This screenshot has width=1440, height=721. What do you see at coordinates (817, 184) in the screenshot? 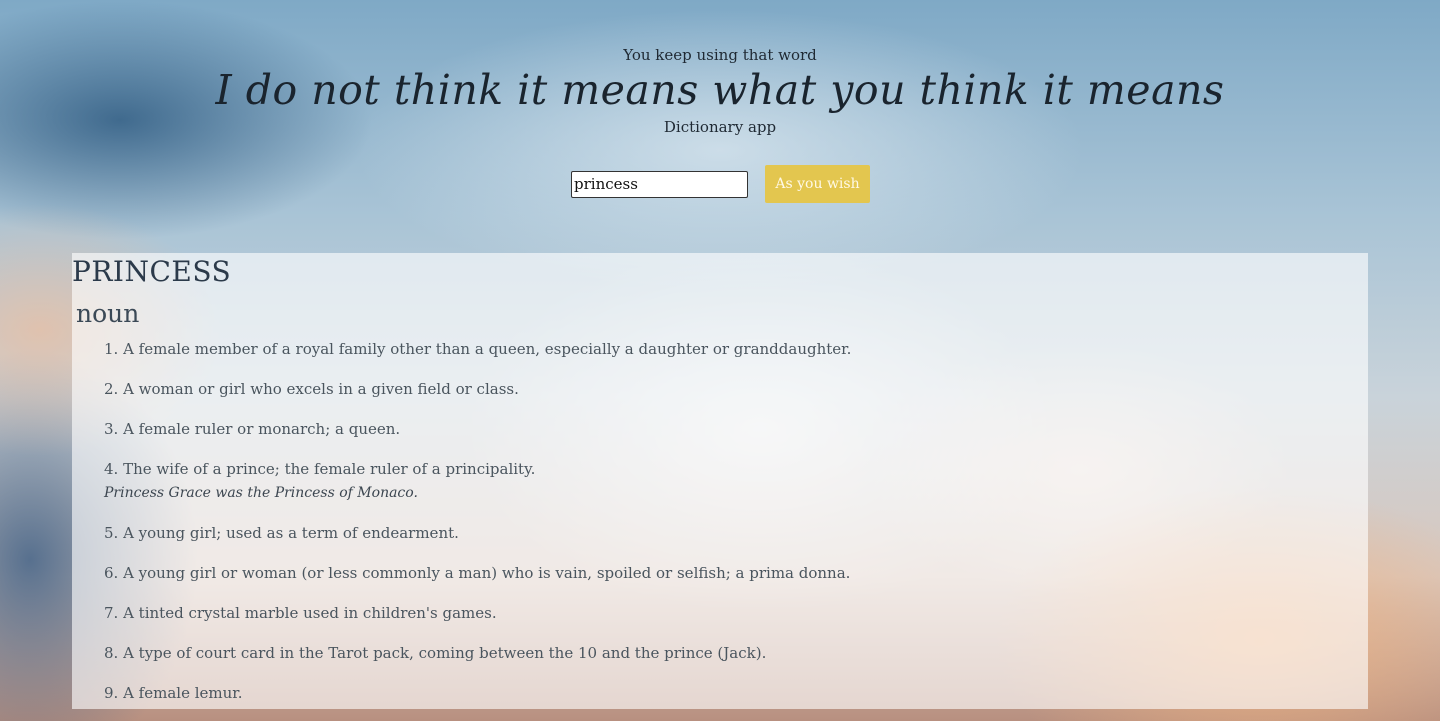
I see `search-button: As you wish` at bounding box center [817, 184].